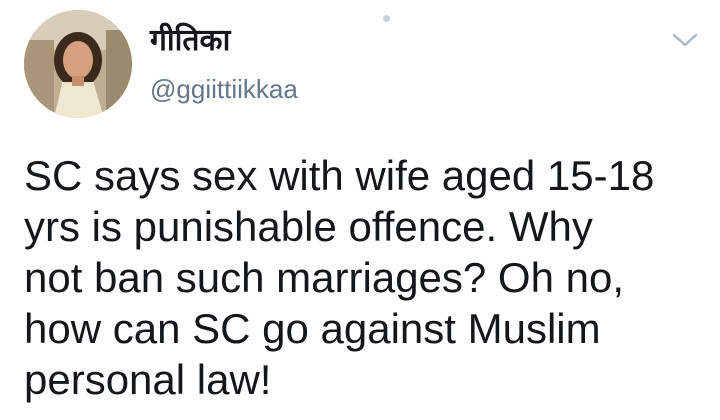 The image size is (720, 420). I want to click on user-avatar-photo-icon, so click(78, 64).